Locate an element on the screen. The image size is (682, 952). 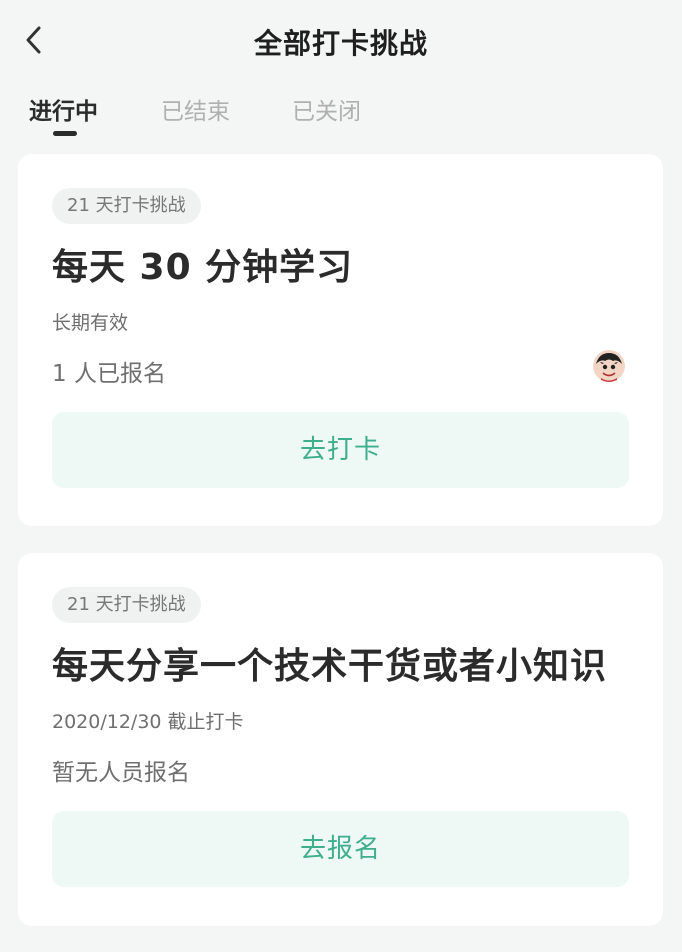
challenge-validity: 长期有效 is located at coordinates (90, 323).